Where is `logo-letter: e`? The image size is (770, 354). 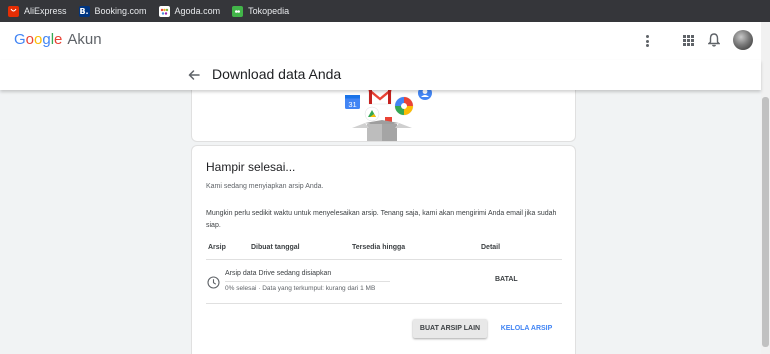
logo-letter: e is located at coordinates (58, 39).